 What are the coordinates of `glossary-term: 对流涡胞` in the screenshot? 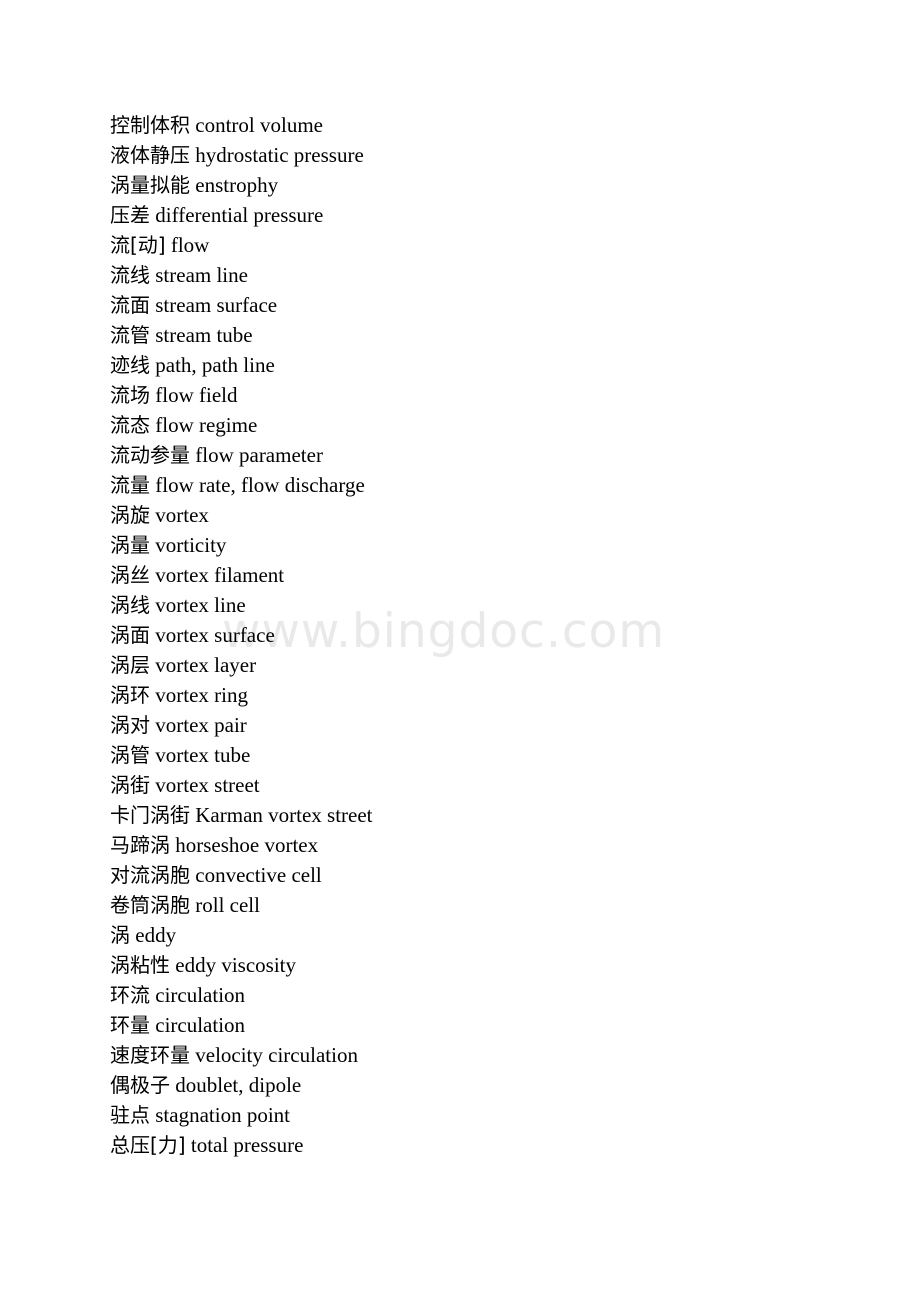 It's located at (150, 875).